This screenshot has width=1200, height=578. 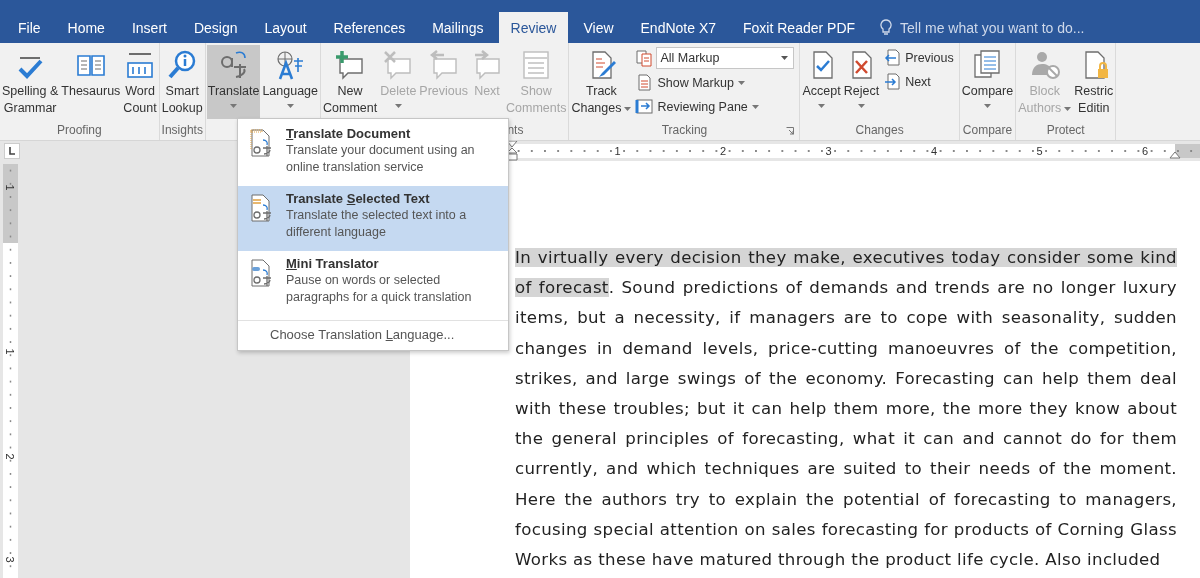 I want to click on ribbon-tab: EndNote X7, so click(x=678, y=27).